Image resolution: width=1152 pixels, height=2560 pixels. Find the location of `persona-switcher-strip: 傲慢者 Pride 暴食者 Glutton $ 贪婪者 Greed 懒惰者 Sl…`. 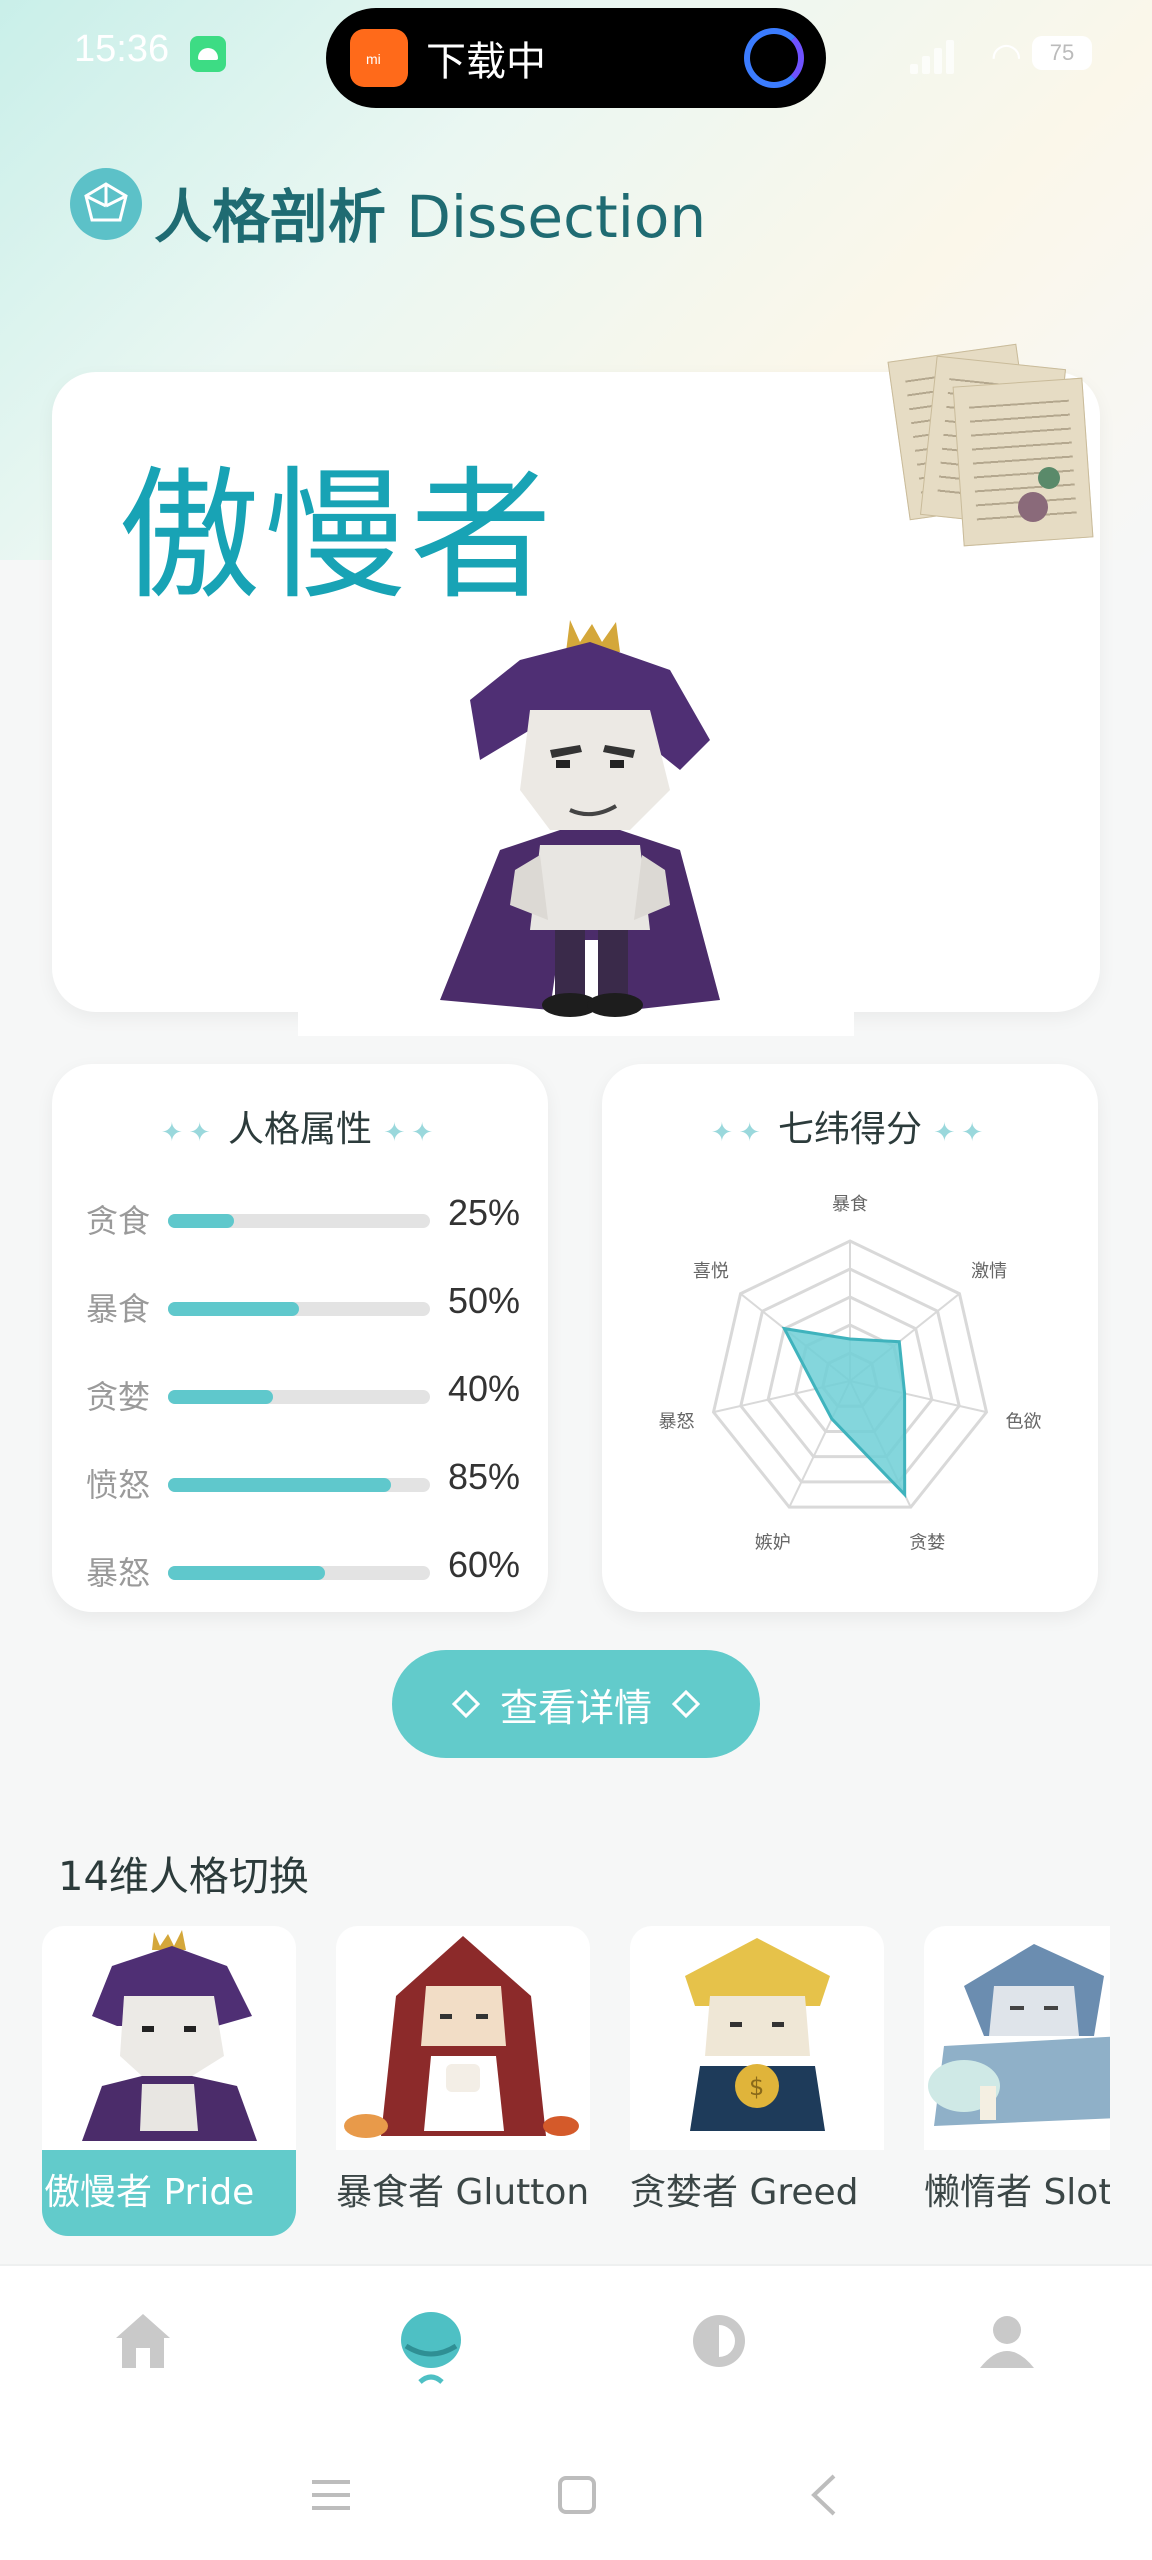

persona-switcher-strip: 傲慢者 Pride 暴食者 Glutton $ 贪婪者 Greed 懒惰者 Sl… is located at coordinates (576, 2081).